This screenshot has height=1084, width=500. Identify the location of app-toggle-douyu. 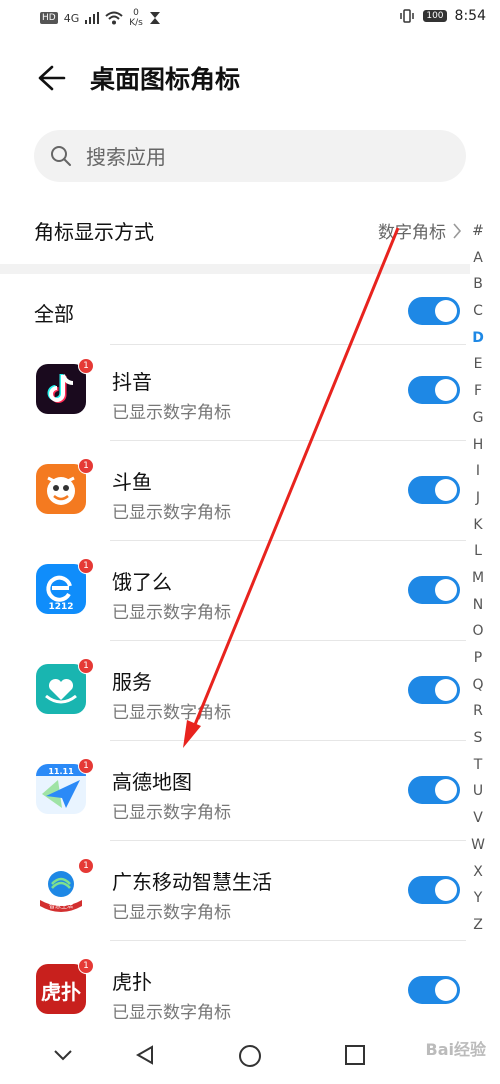
(434, 490).